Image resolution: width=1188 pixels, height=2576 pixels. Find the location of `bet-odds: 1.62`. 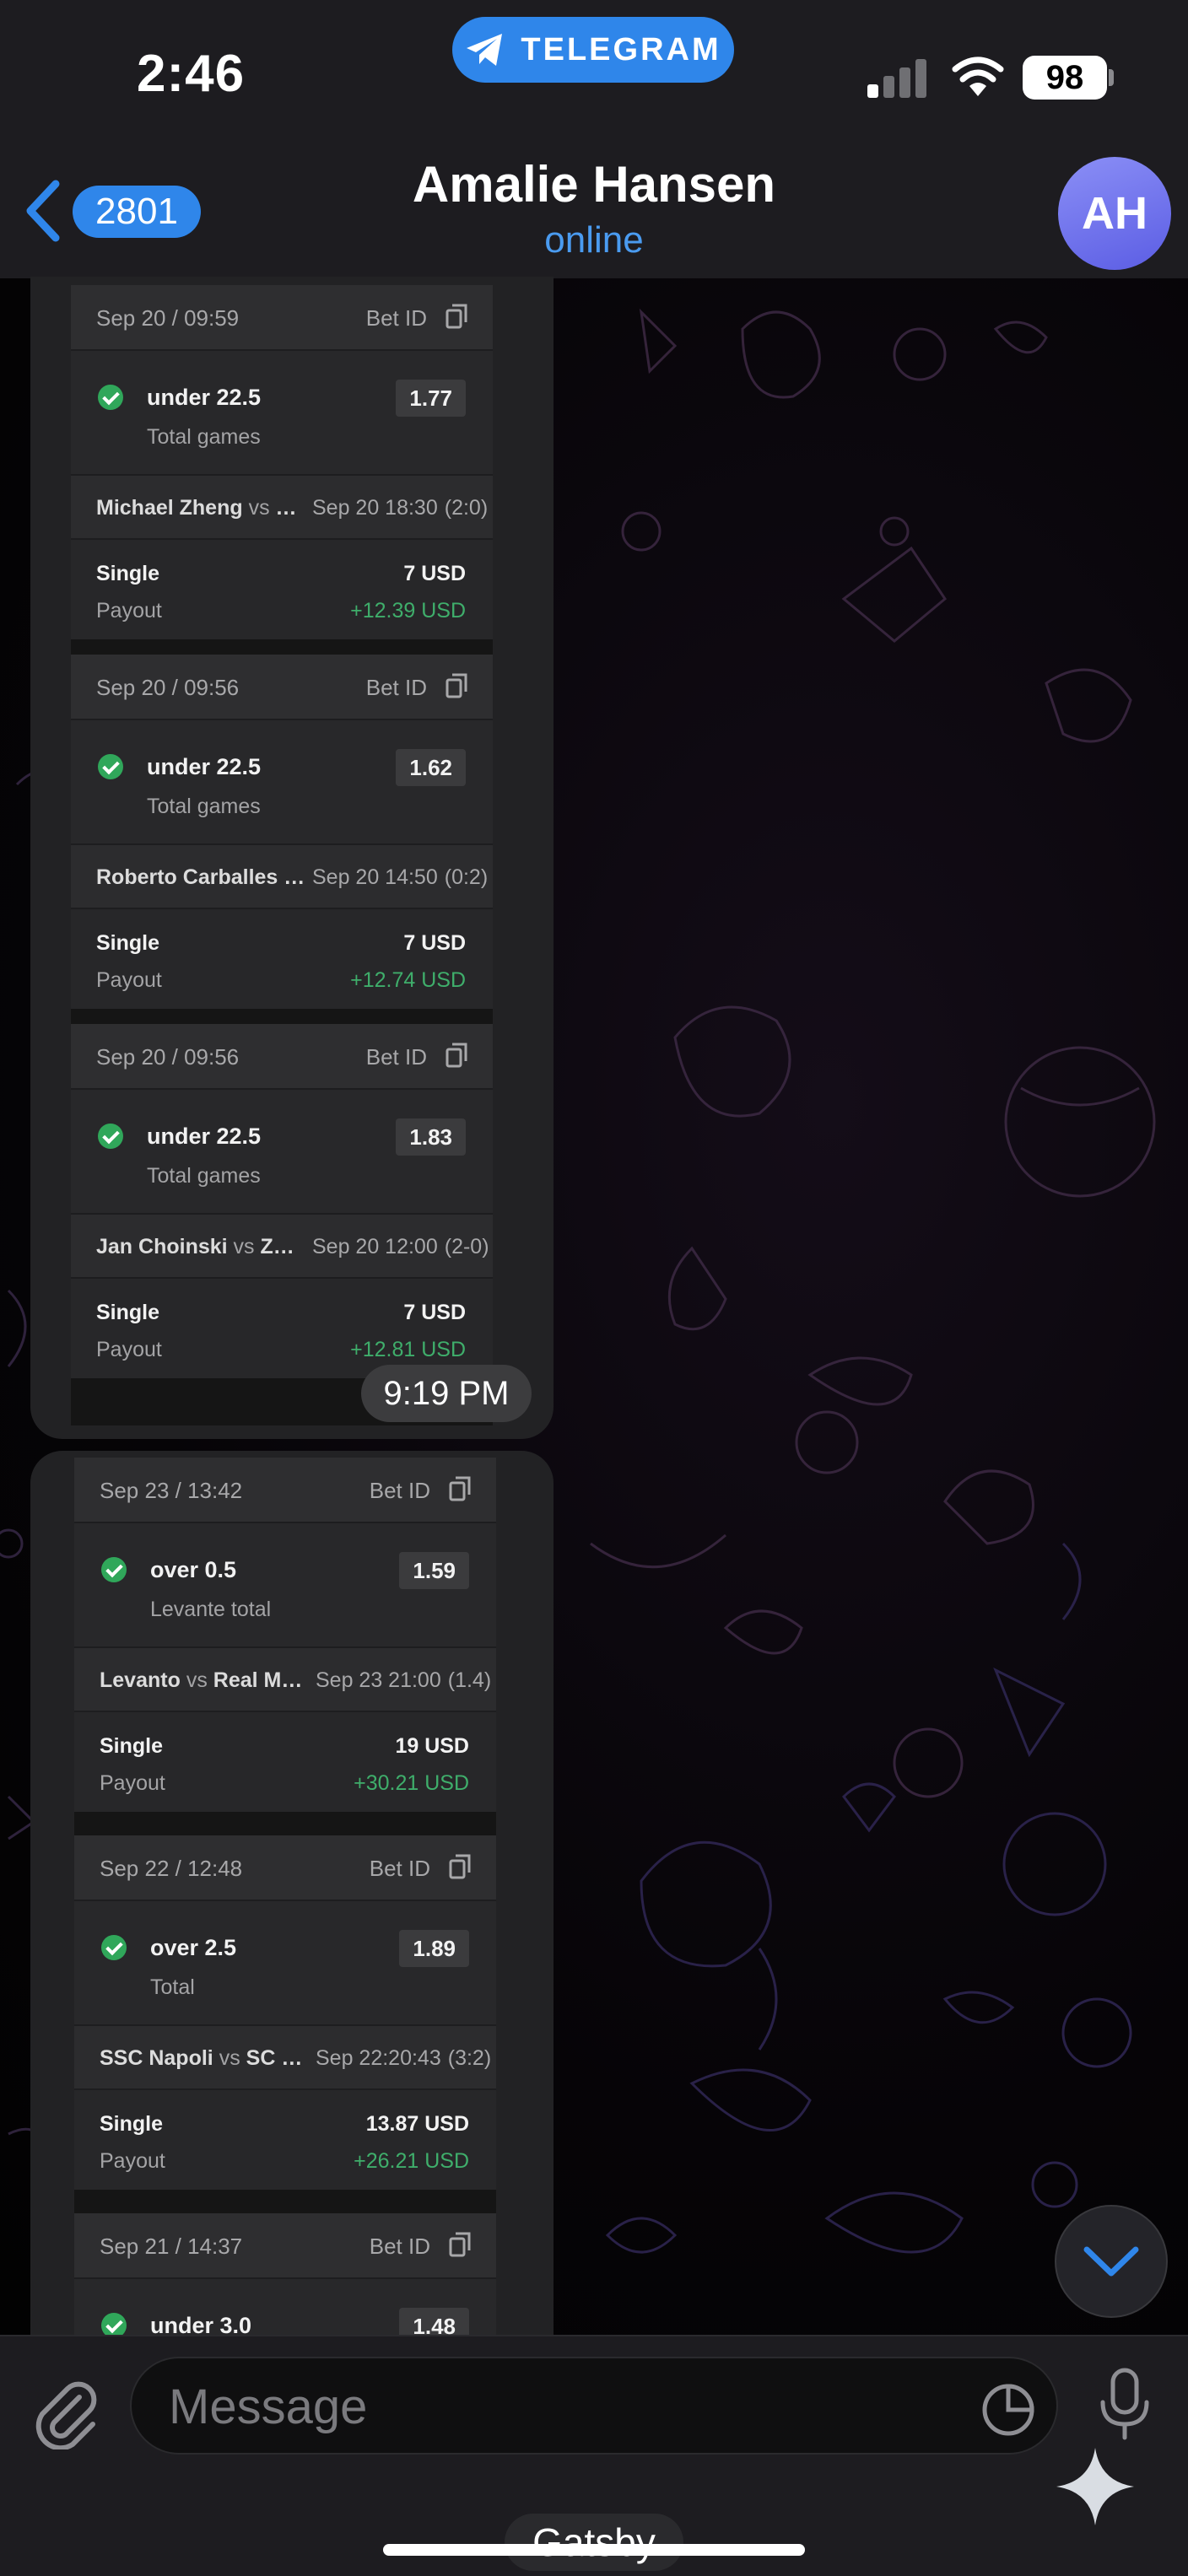

bet-odds: 1.62 is located at coordinates (431, 767).